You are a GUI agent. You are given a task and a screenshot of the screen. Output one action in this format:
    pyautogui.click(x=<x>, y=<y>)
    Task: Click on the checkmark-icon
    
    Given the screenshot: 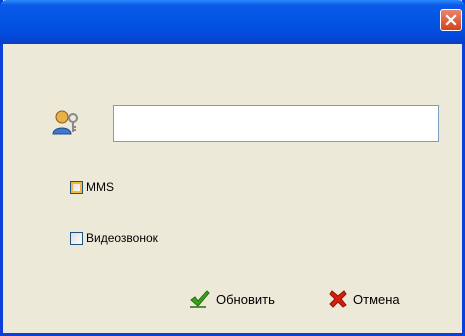 What is the action you would take?
    pyautogui.click(x=200, y=299)
    